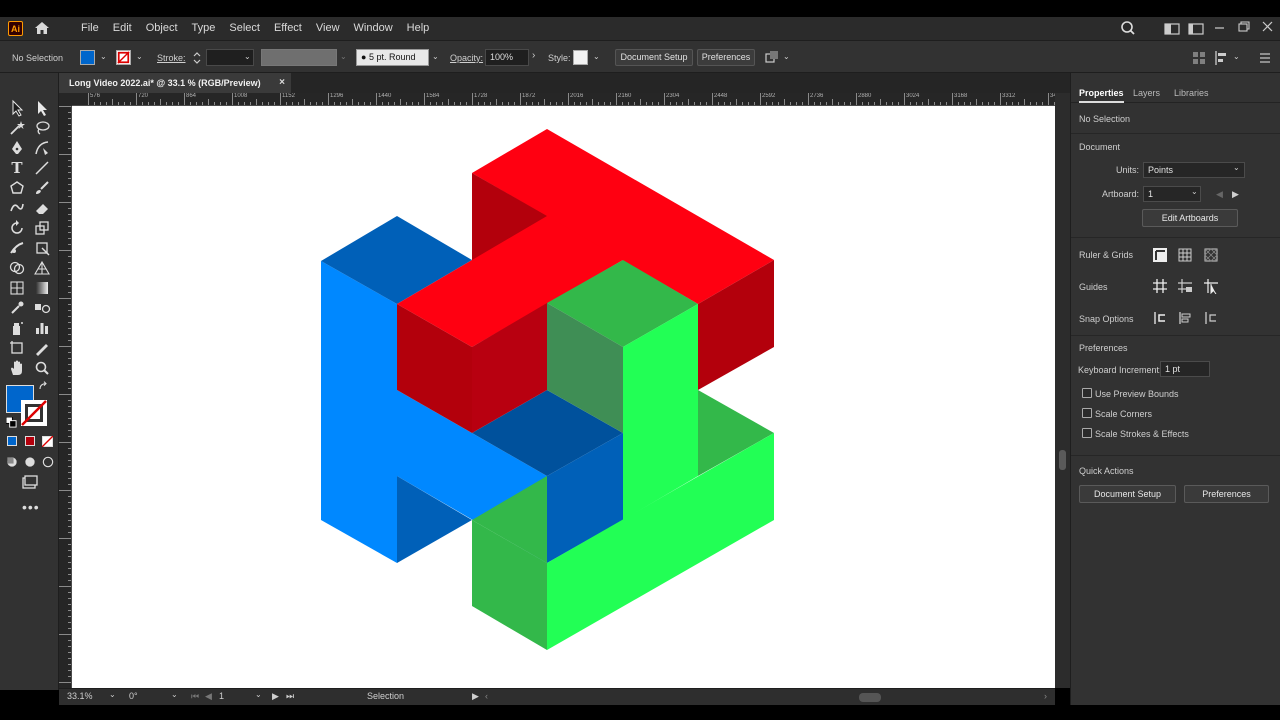  What do you see at coordinates (17, 228) in the screenshot?
I see `rotate-tool-icon` at bounding box center [17, 228].